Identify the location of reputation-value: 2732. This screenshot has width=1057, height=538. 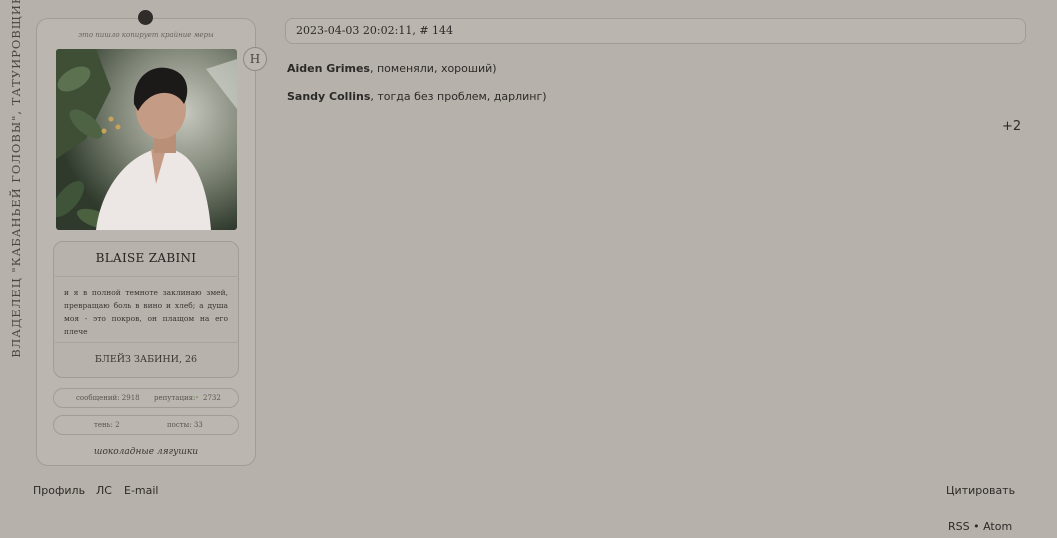
(212, 398).